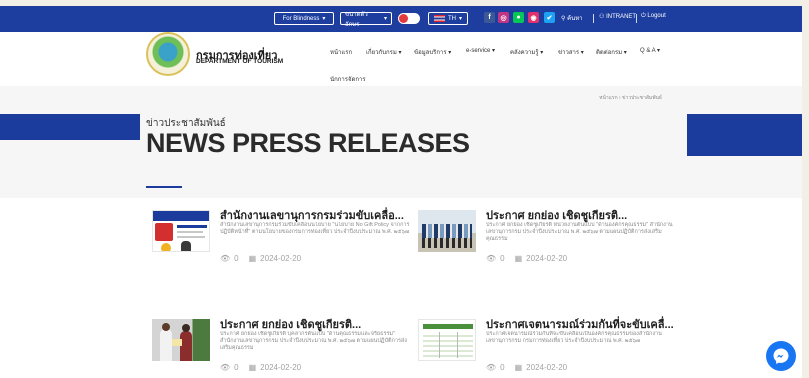 This screenshot has width=809, height=378. I want to click on breadcrumb: หน้าแรก › ข่าวประชาสัมพันธ์, so click(630, 98).